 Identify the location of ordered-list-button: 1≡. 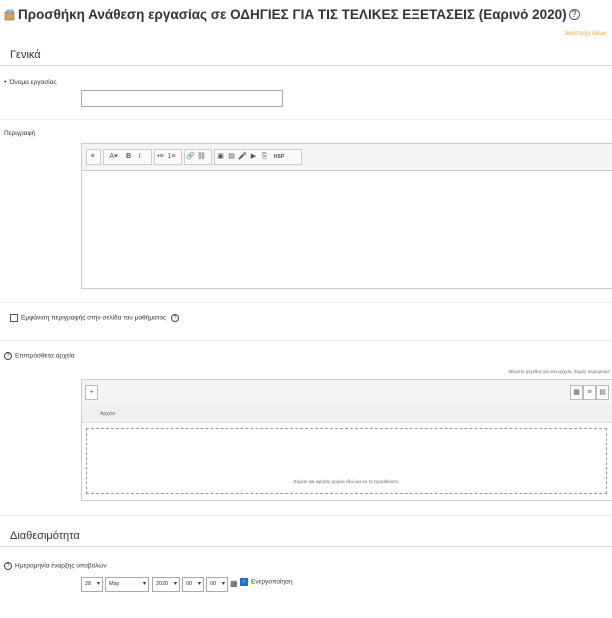
(171, 157).